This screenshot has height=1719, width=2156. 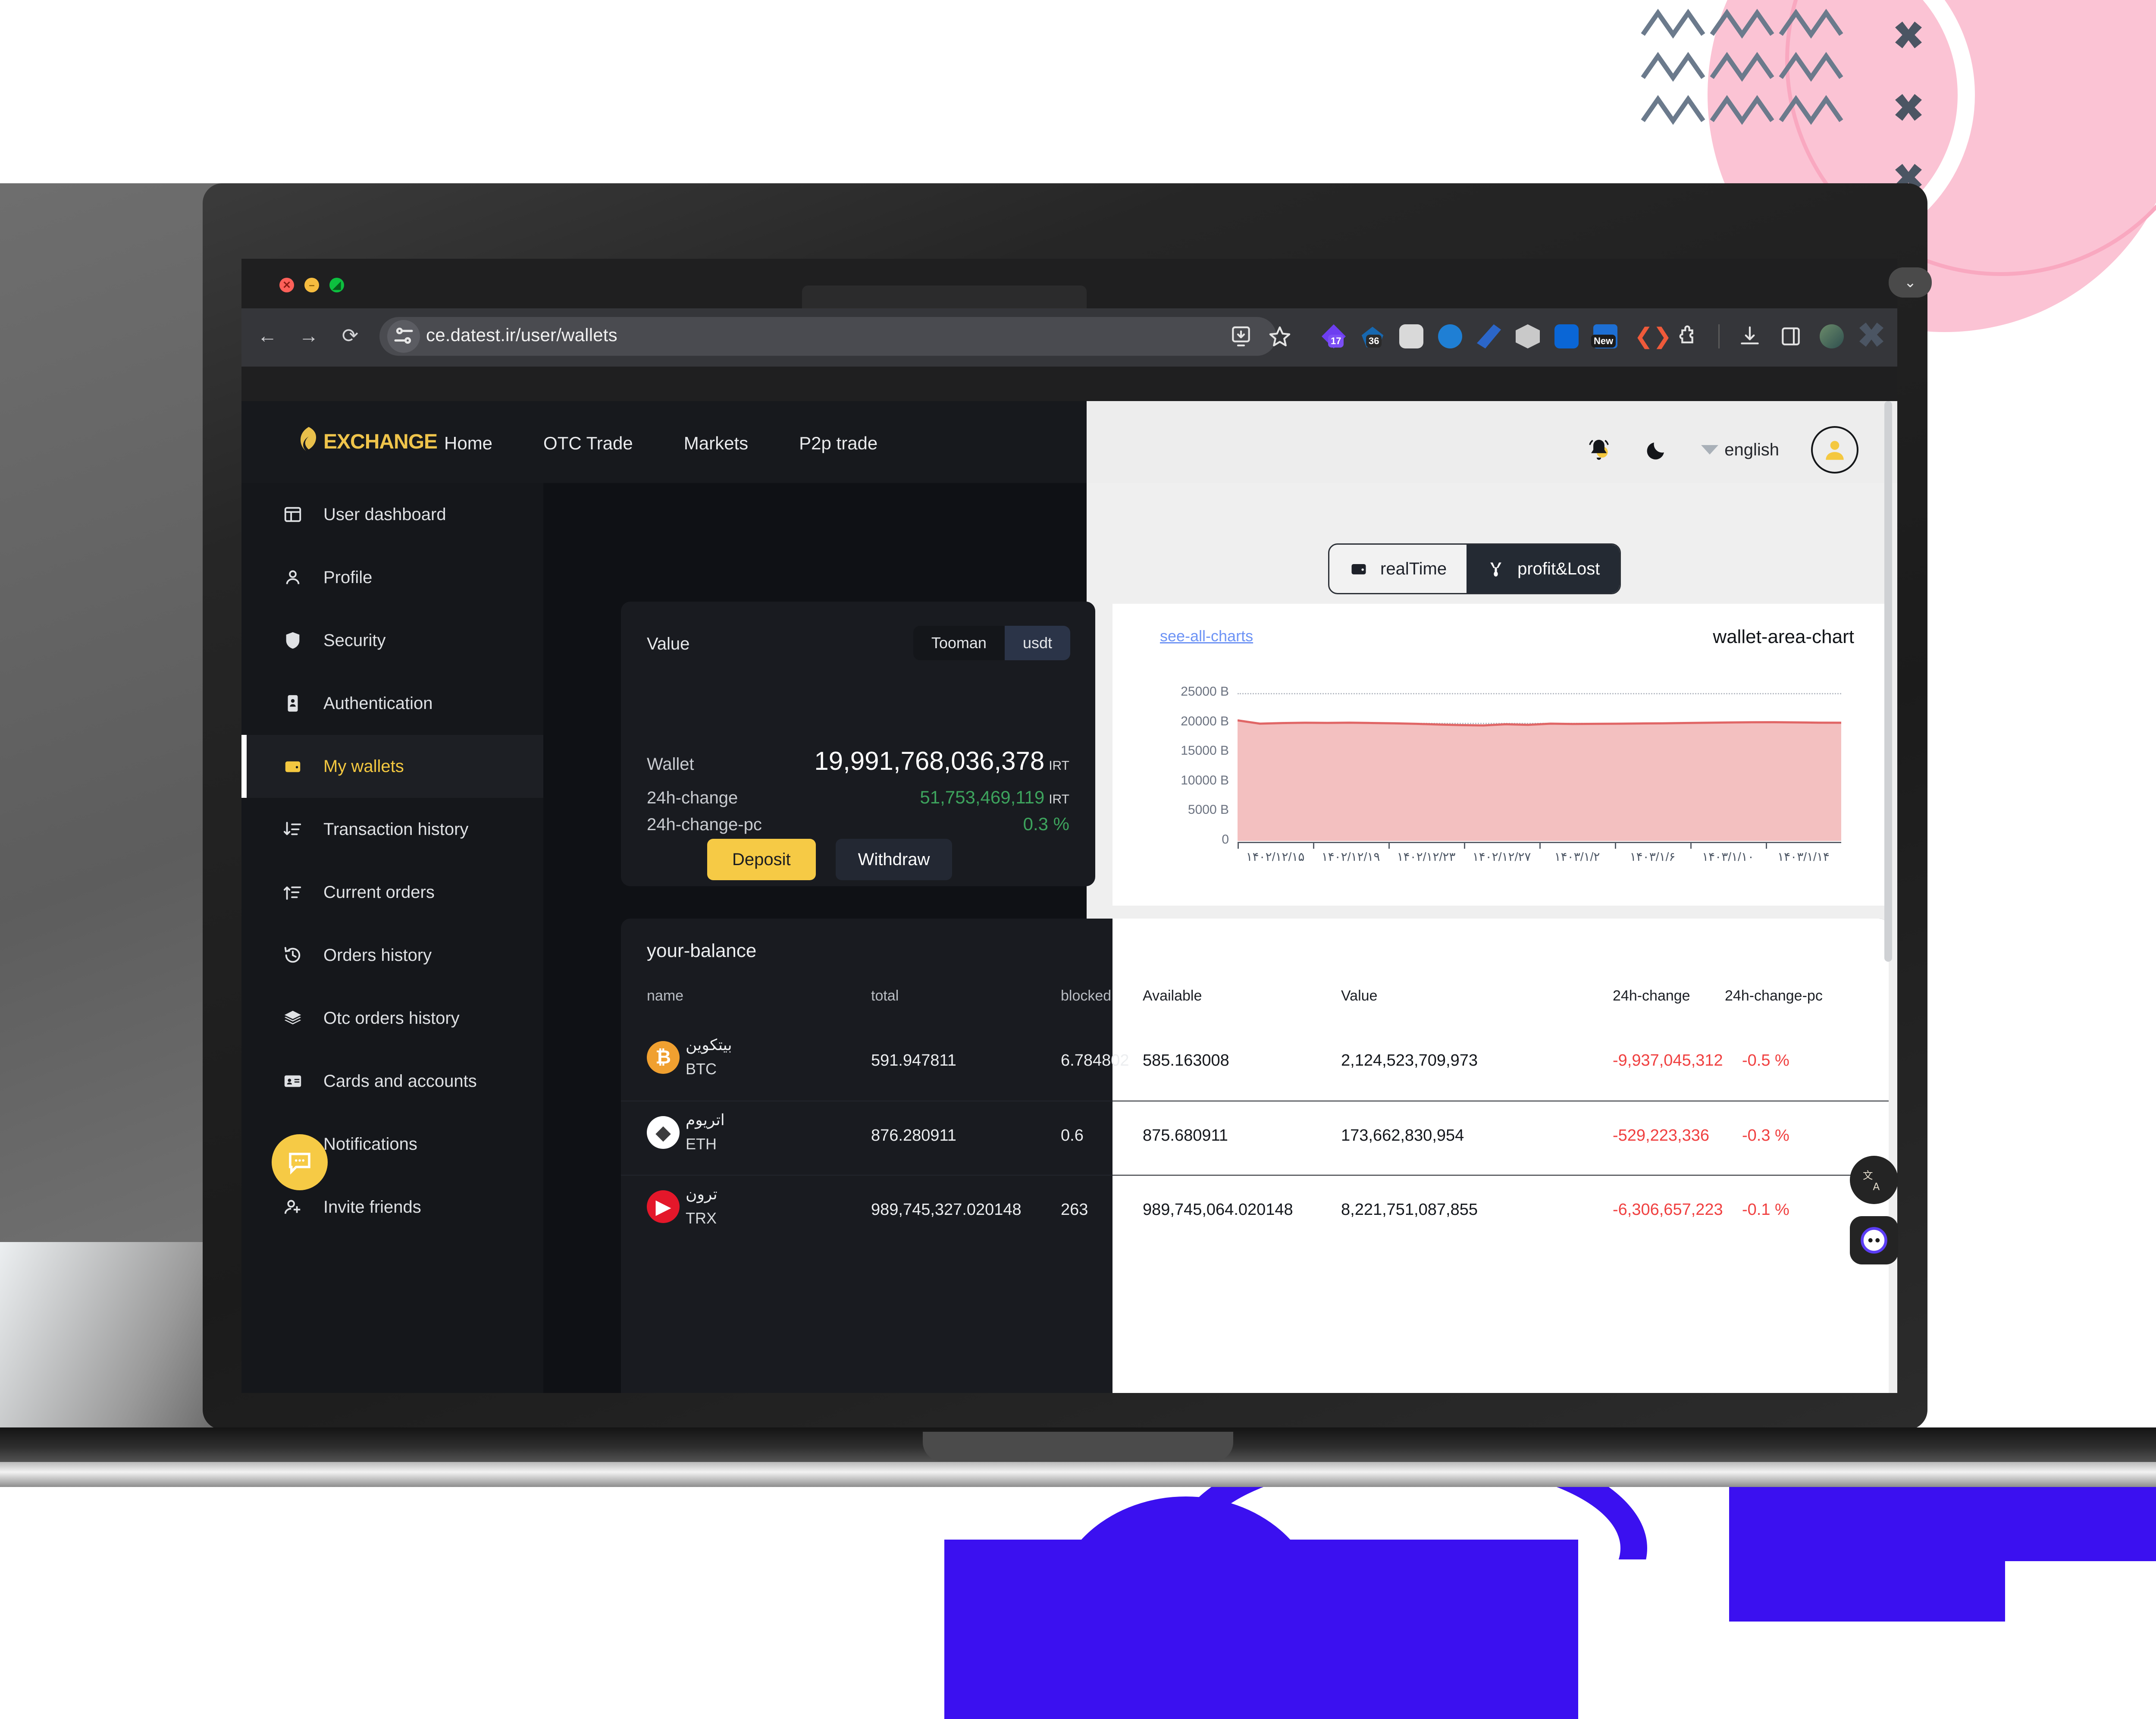 What do you see at coordinates (1205, 751) in the screenshot?
I see `chart-y-tick-label: 15000 B` at bounding box center [1205, 751].